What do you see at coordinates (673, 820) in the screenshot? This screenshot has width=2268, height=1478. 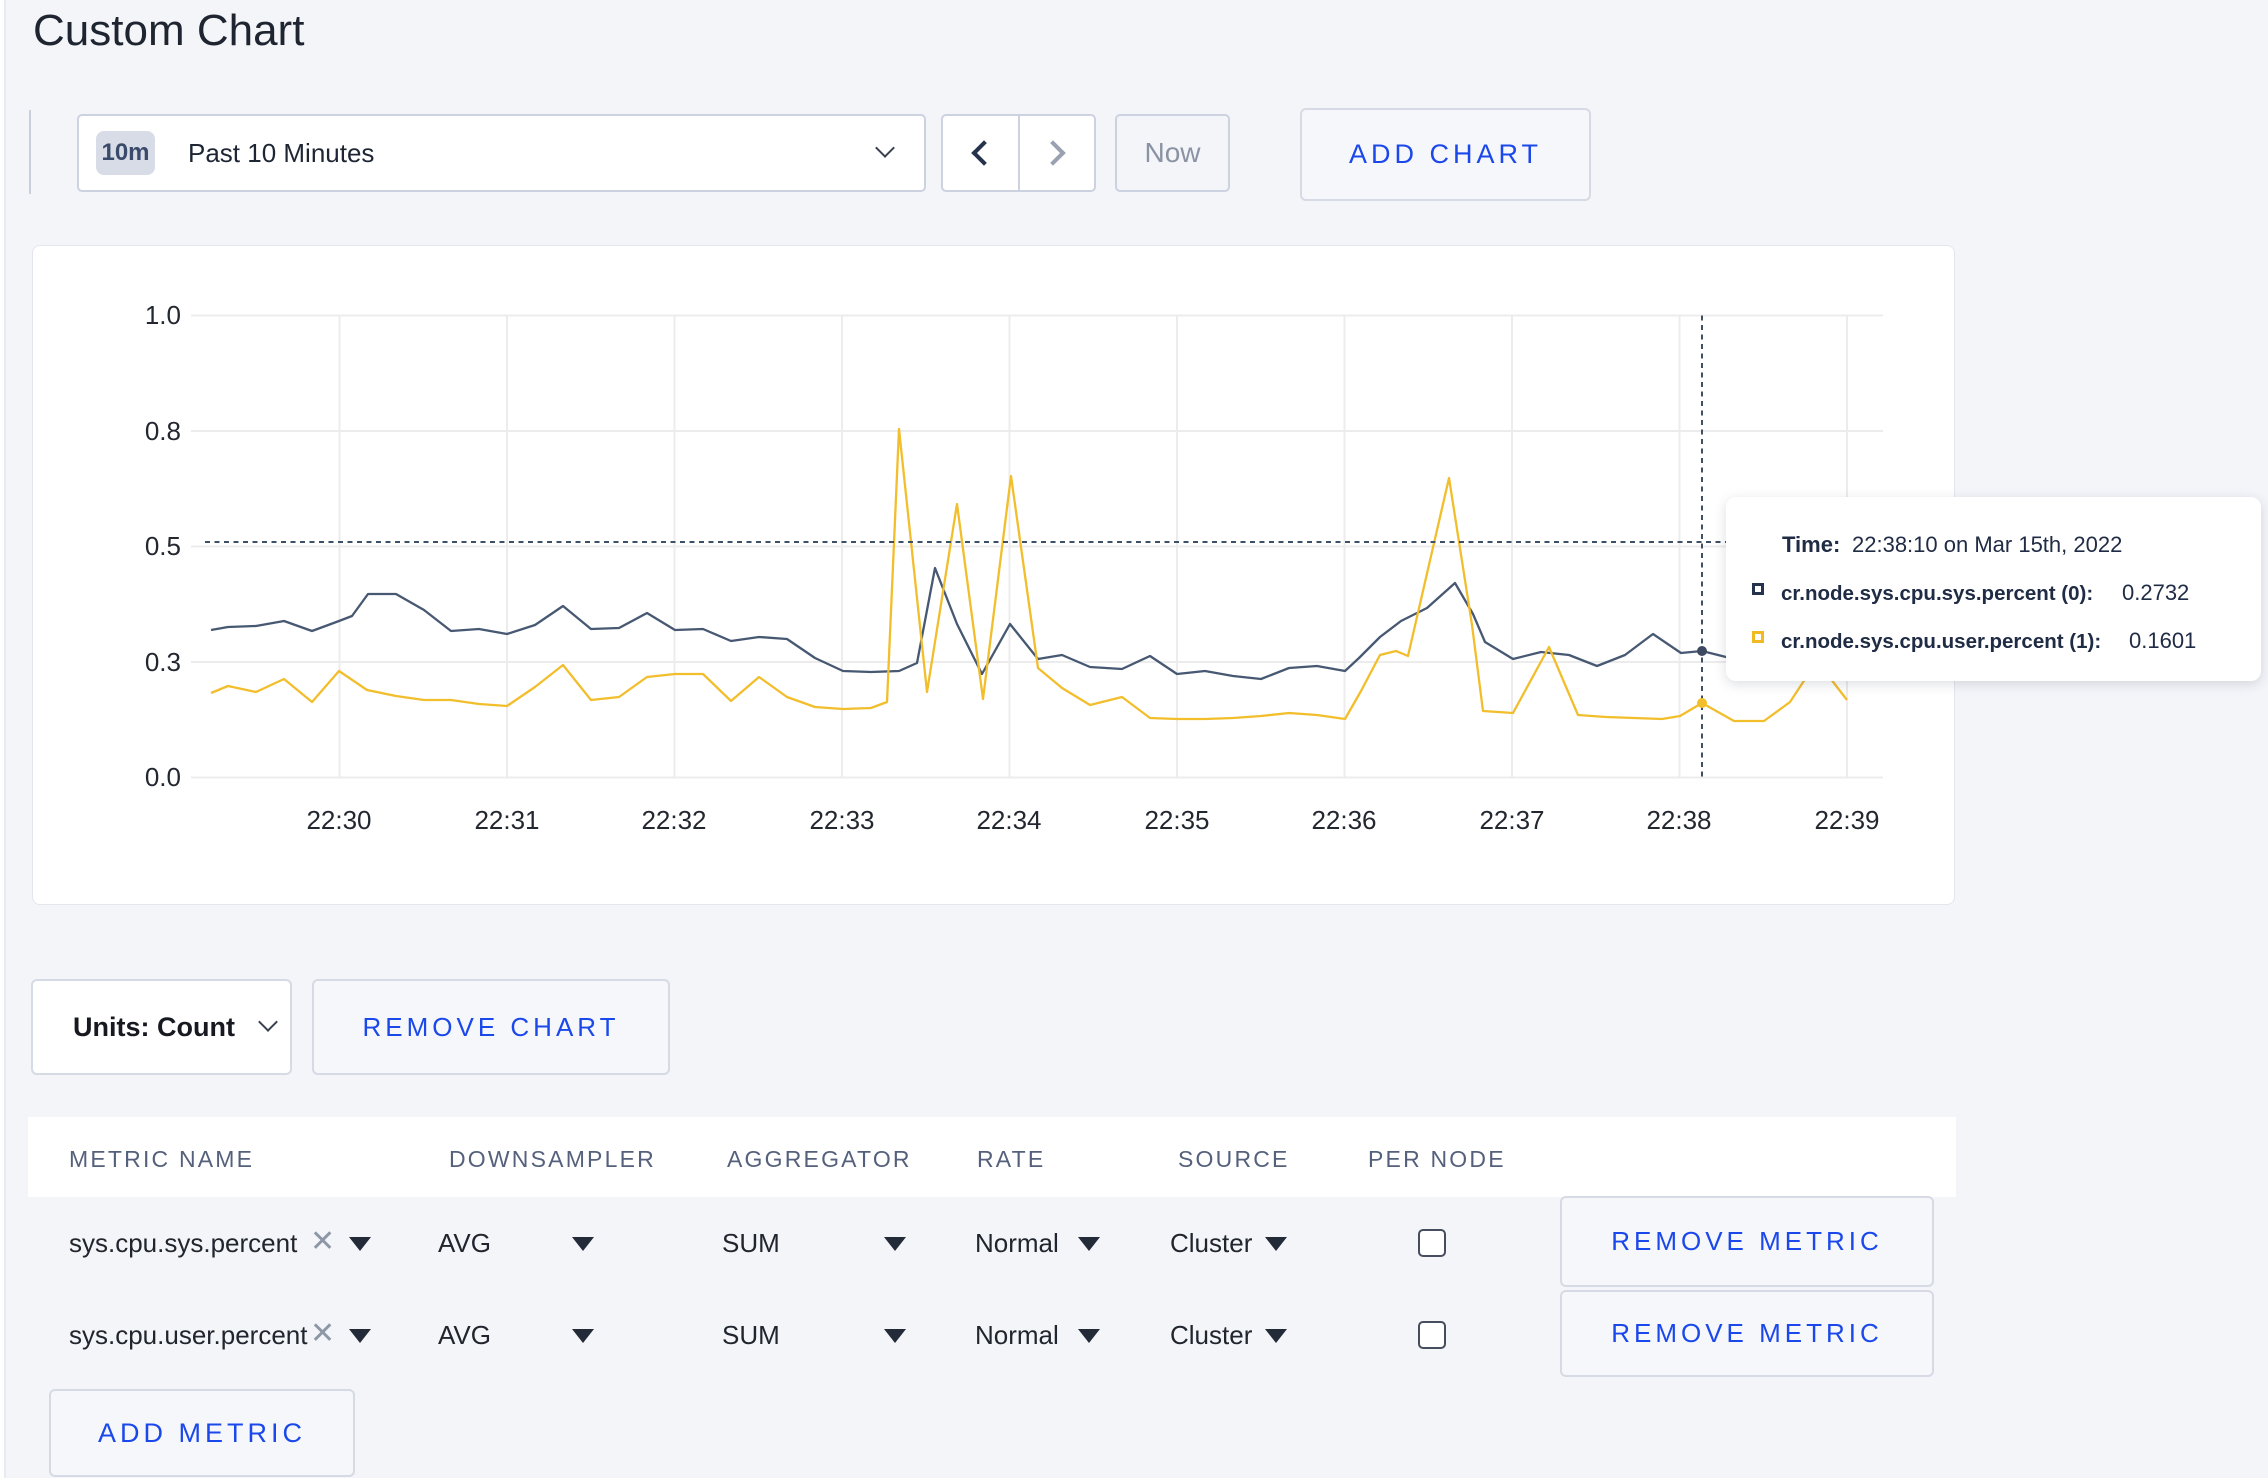 I see `svg-text: 22:32` at bounding box center [673, 820].